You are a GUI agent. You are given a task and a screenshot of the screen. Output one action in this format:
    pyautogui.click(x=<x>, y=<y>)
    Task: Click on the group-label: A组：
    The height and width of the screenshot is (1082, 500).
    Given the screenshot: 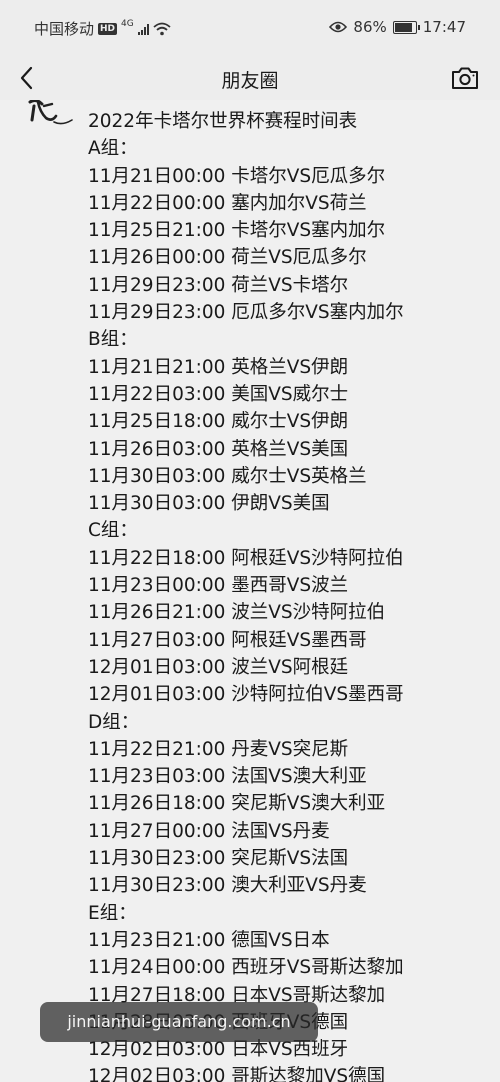 What is the action you would take?
    pyautogui.click(x=113, y=149)
    